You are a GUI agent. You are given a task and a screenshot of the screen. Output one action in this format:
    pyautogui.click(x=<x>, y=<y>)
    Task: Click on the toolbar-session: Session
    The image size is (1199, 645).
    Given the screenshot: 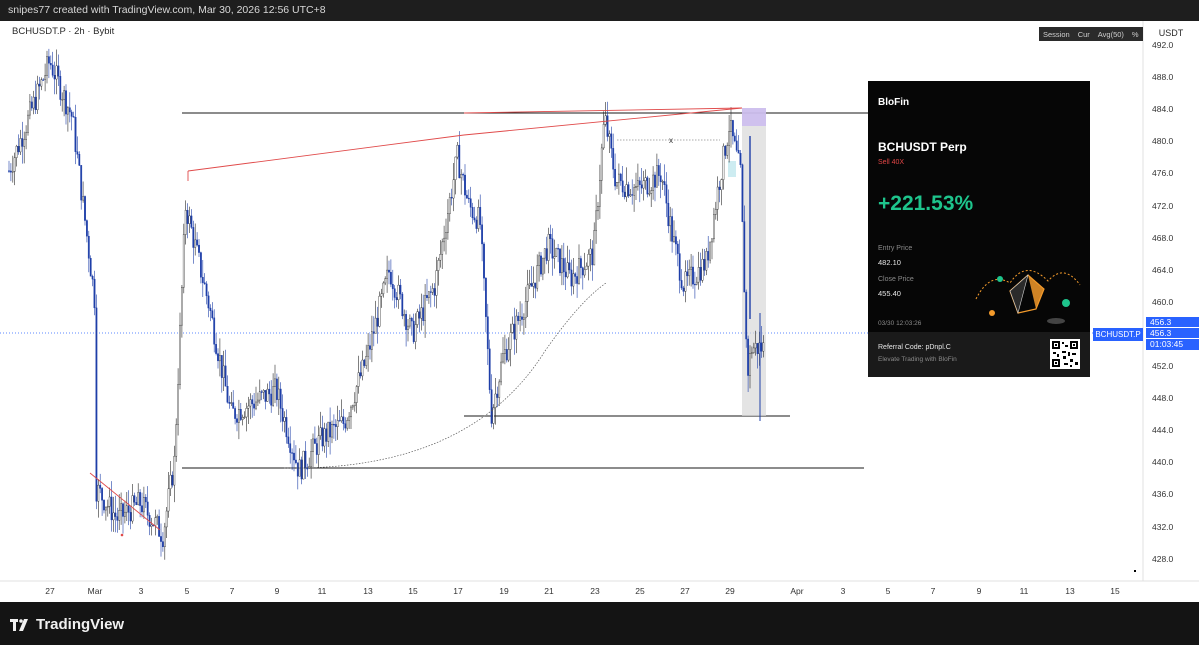 What is the action you would take?
    pyautogui.click(x=1056, y=34)
    